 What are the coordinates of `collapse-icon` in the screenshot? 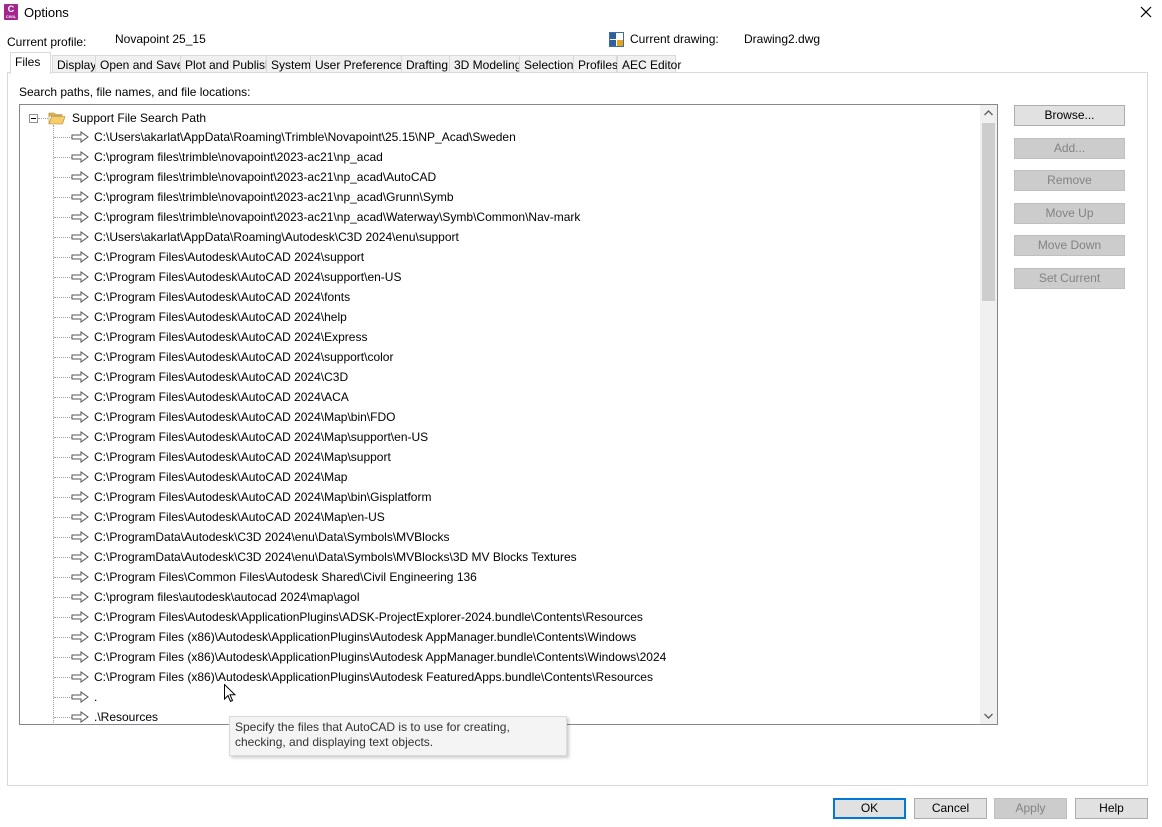 It's located at (33, 118).